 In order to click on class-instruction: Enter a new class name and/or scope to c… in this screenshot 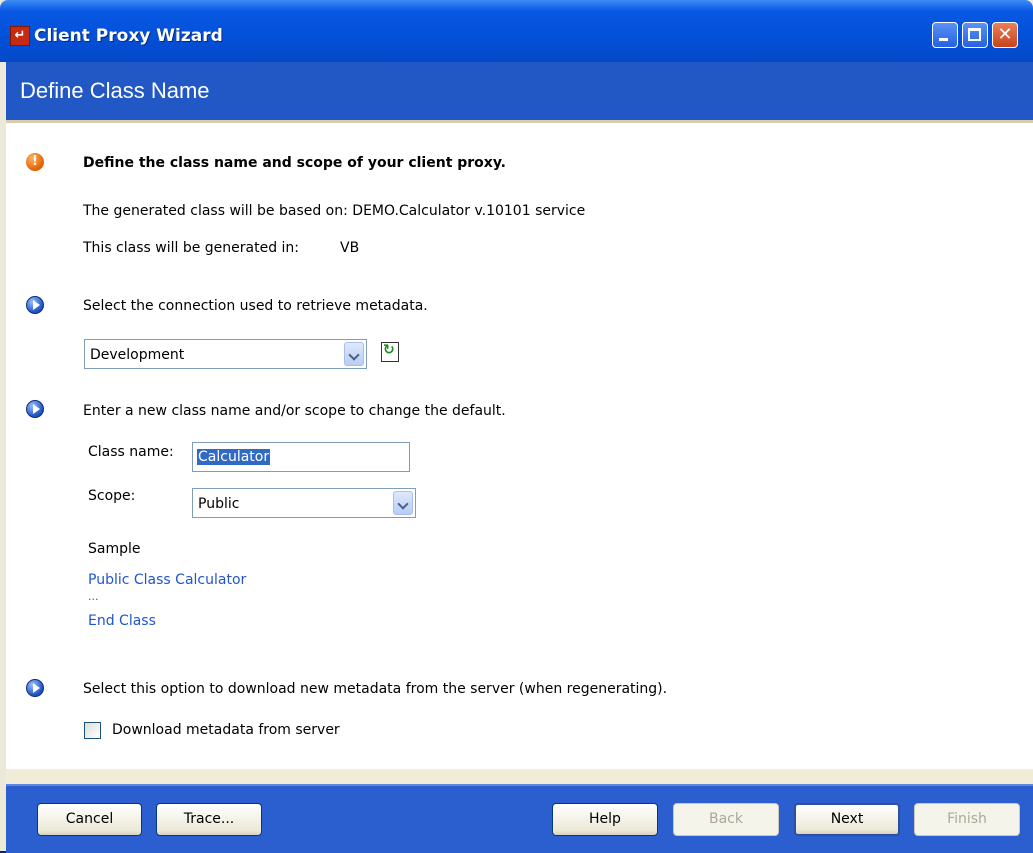, I will do `click(294, 411)`.